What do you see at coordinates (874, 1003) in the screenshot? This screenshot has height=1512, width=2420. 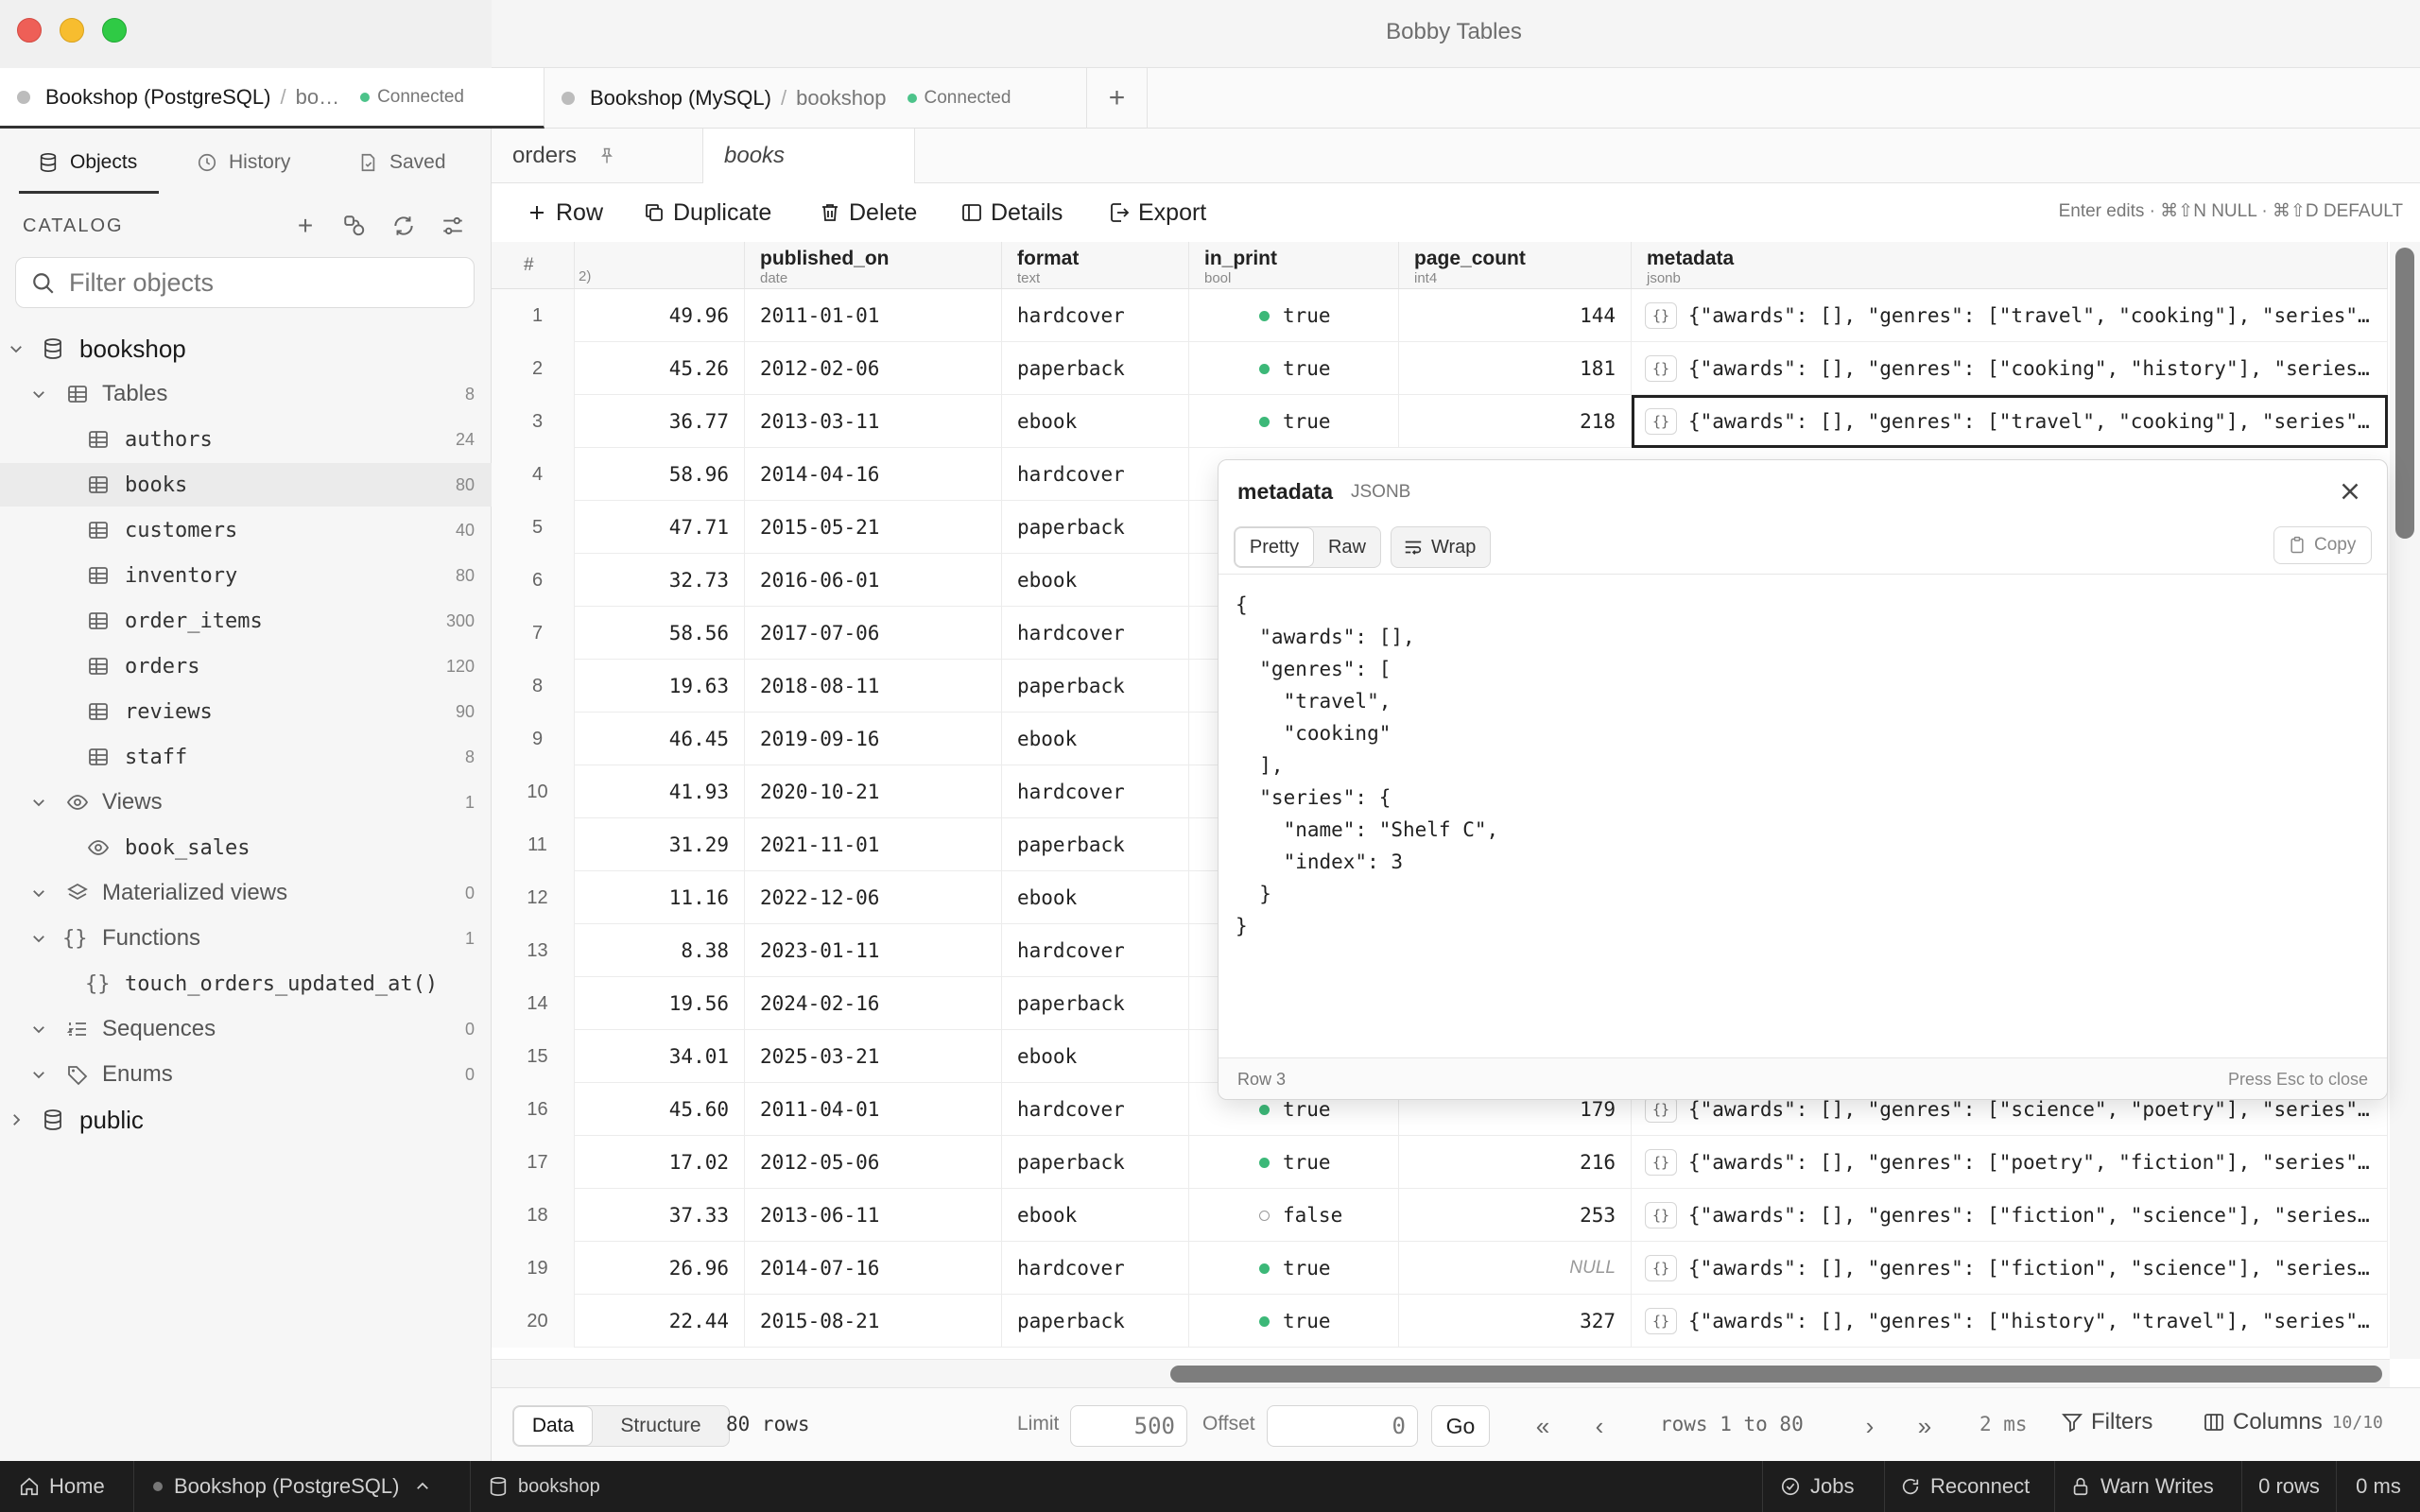 I see `cell-published-on: 2024-02-16` at bounding box center [874, 1003].